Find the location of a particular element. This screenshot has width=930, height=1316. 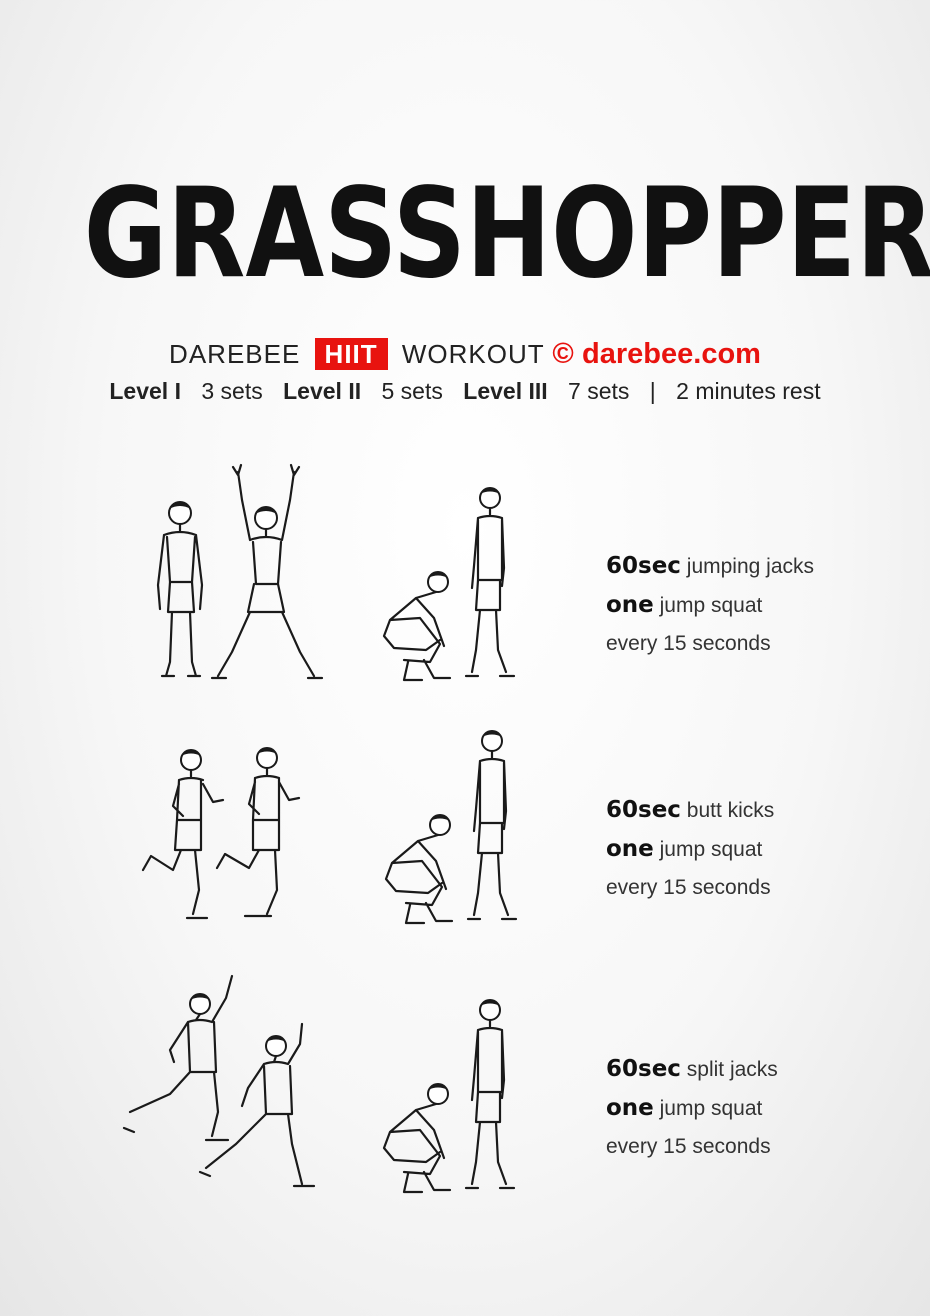

count-2: one is located at coordinates (630, 849).